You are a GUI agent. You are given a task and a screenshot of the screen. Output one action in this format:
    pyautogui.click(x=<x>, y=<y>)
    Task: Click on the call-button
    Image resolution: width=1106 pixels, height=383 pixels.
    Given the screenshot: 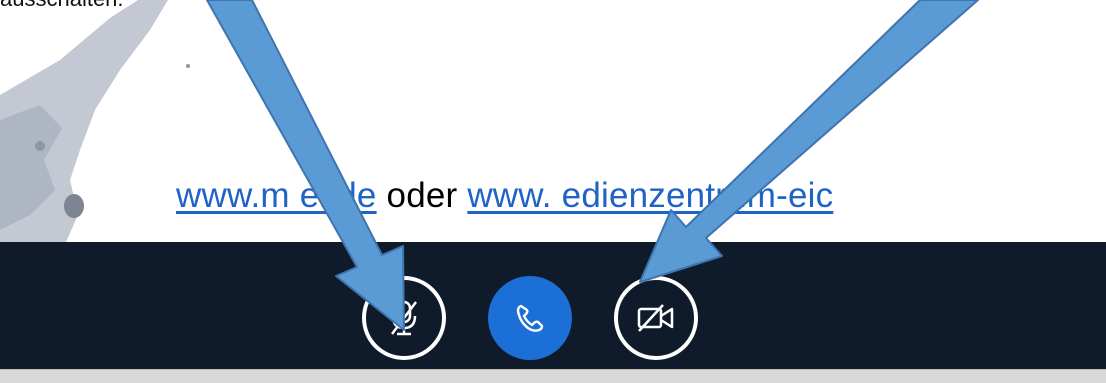 What is the action you would take?
    pyautogui.click(x=530, y=318)
    